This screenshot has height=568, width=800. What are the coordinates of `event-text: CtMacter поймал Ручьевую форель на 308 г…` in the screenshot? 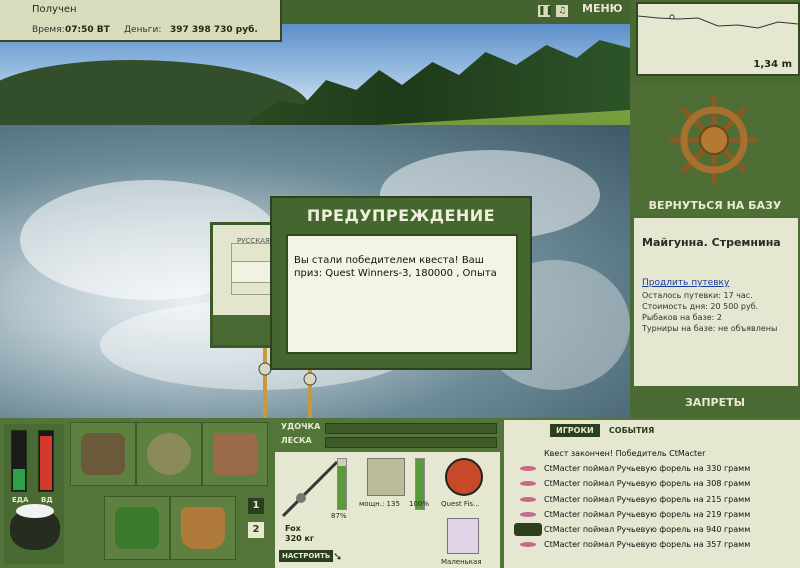 It's located at (647, 484).